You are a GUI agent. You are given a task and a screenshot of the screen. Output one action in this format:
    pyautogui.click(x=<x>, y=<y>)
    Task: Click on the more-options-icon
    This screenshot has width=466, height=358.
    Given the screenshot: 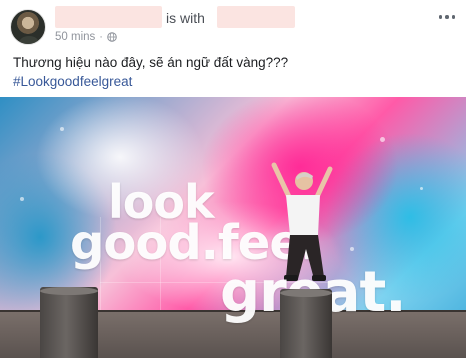 What is the action you would take?
    pyautogui.click(x=447, y=17)
    